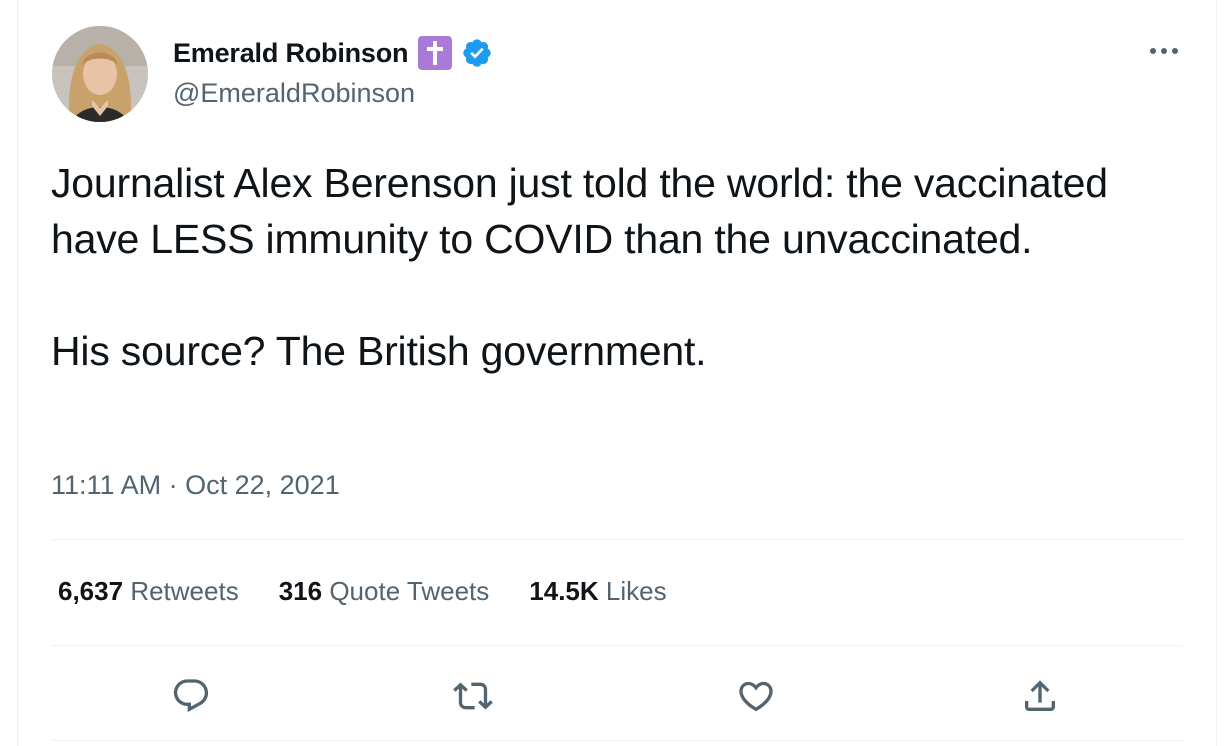 The image size is (1232, 746). What do you see at coordinates (409, 591) in the screenshot?
I see `quote-tweets-label: Quote Tweets` at bounding box center [409, 591].